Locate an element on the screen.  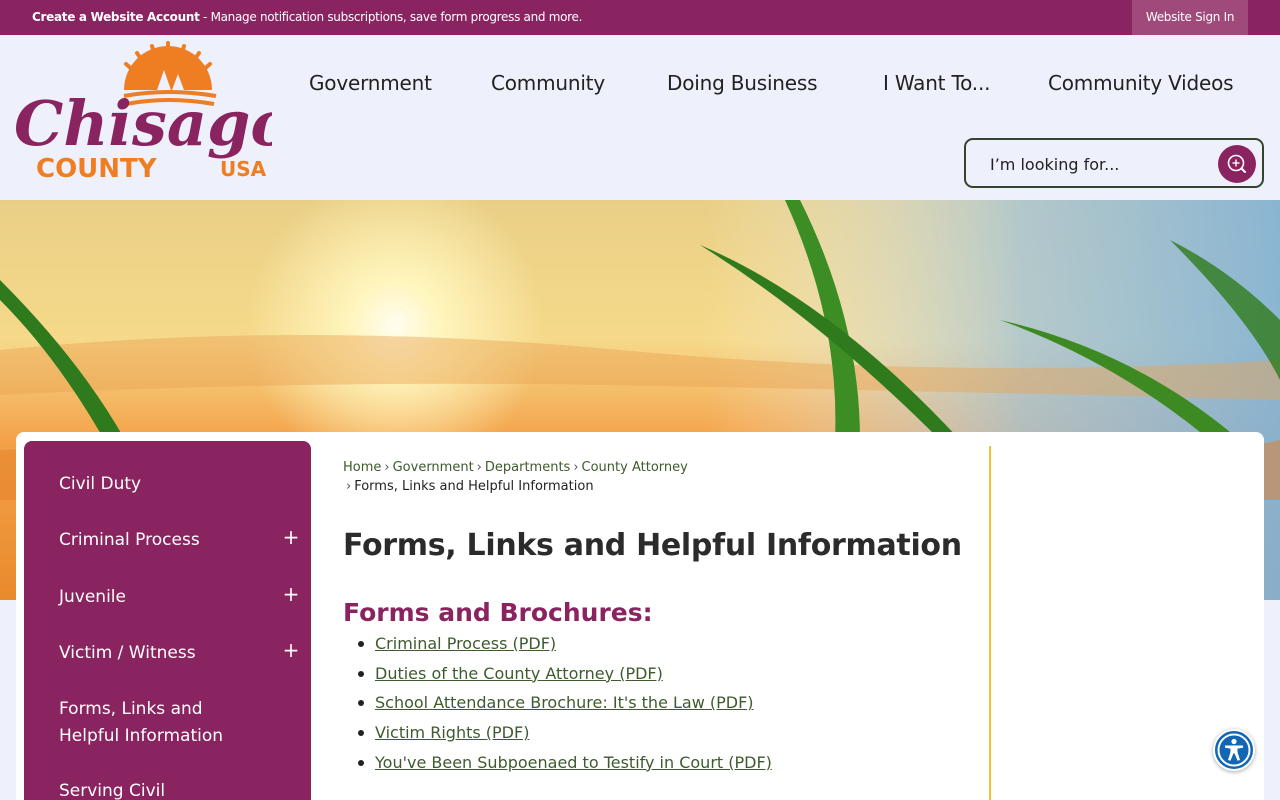
accessibility-button is located at coordinates (1234, 750).